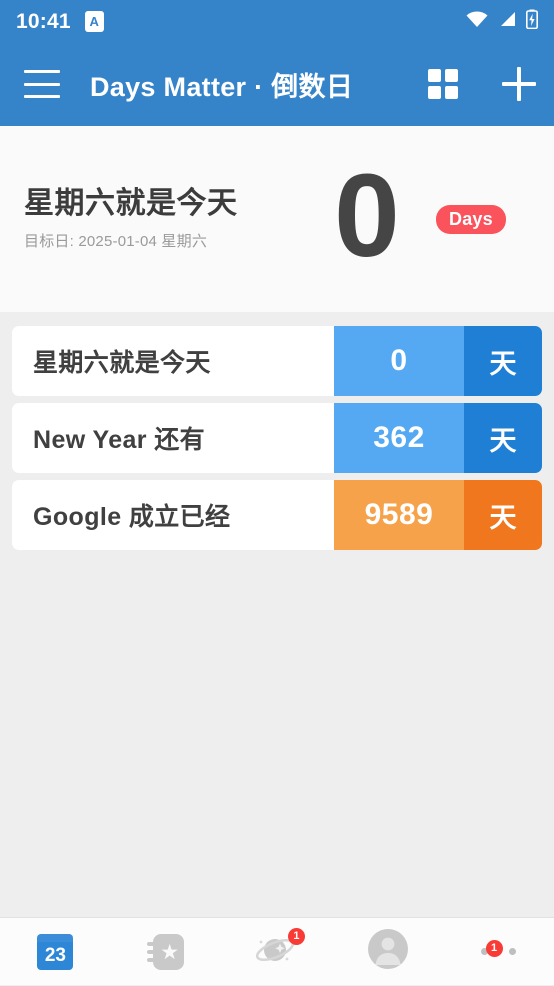 Image resolution: width=554 pixels, height=986 pixels. I want to click on calendar-icon: 23, so click(55, 952).